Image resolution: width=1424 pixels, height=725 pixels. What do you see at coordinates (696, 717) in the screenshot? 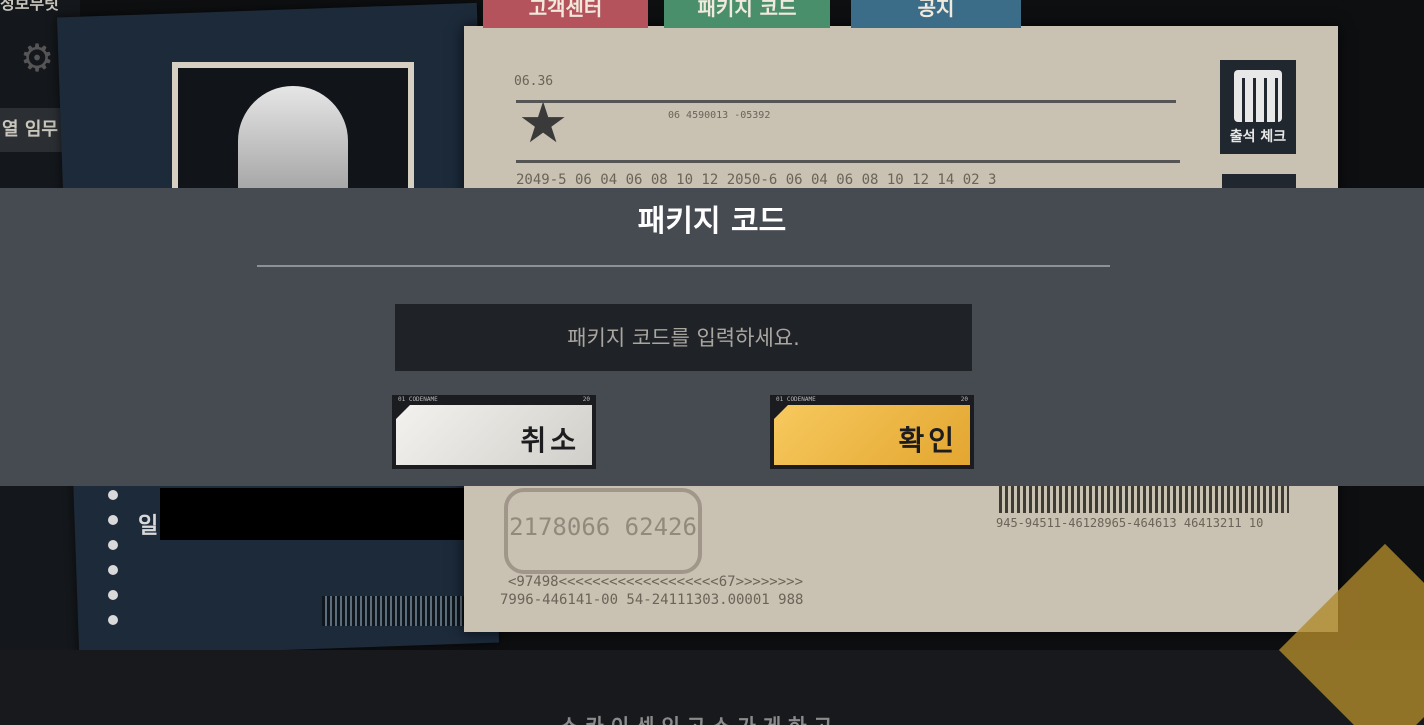
I see `bottom-menu: 소 카 이 센 인 고 소 가 게 하 고` at bounding box center [696, 717].